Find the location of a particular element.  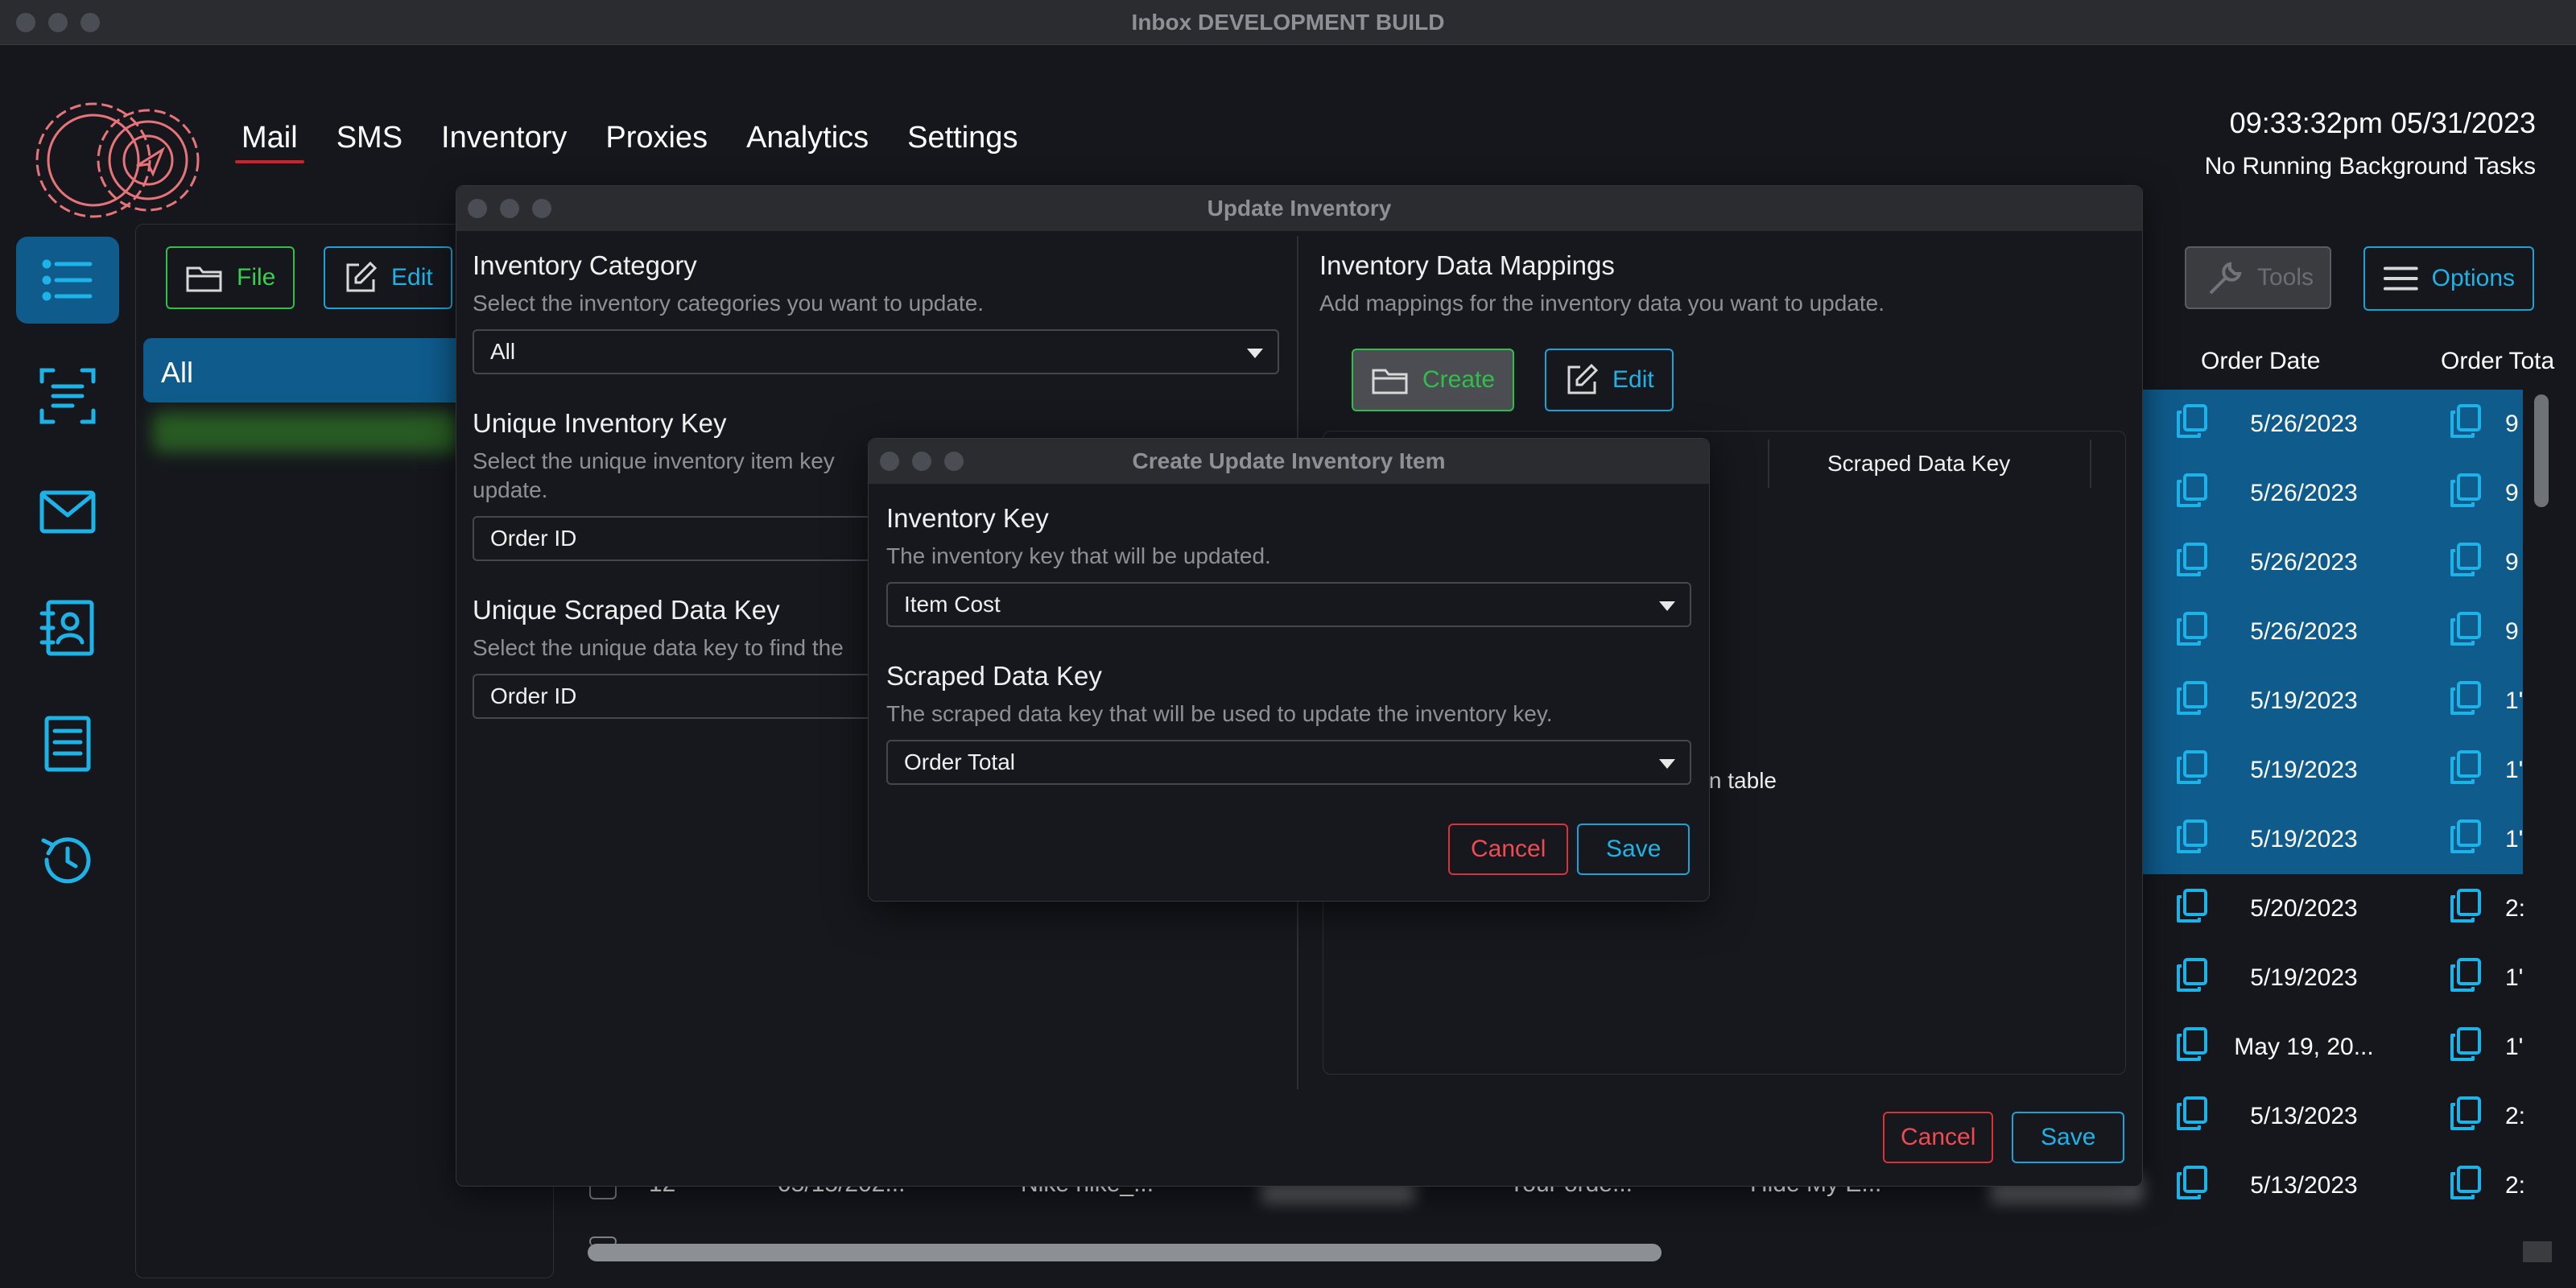

unique-inventory-key-select: Order ID is located at coordinates (690, 538).